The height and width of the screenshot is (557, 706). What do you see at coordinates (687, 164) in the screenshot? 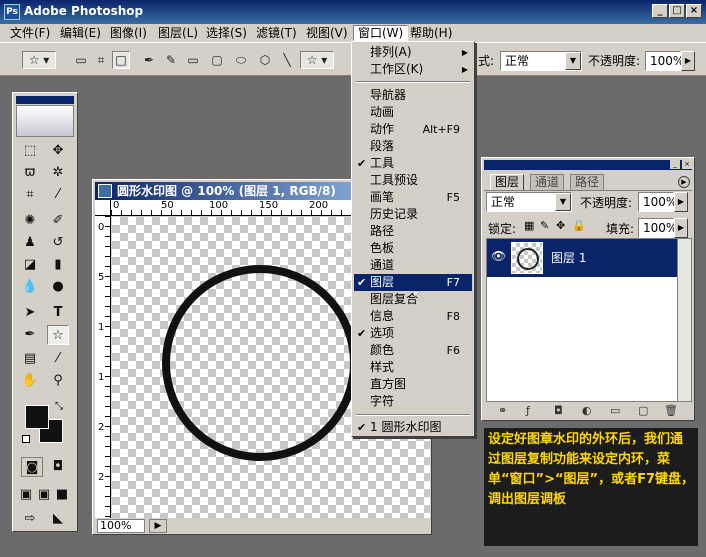
I see `palette-close-button: ×` at bounding box center [687, 164].